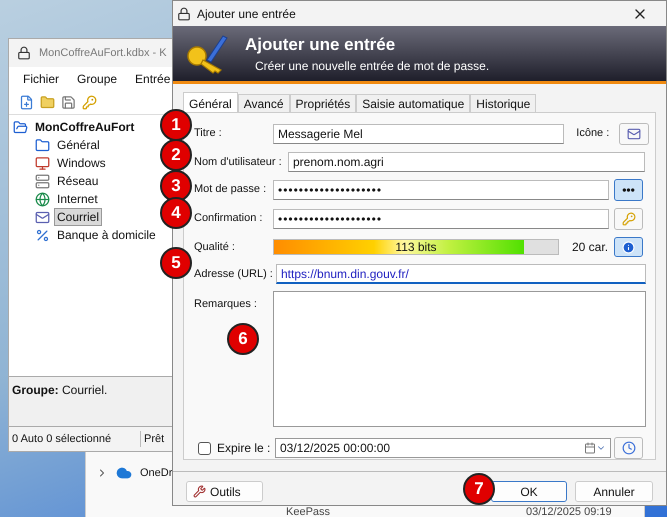  I want to click on clock-icon, so click(629, 448).